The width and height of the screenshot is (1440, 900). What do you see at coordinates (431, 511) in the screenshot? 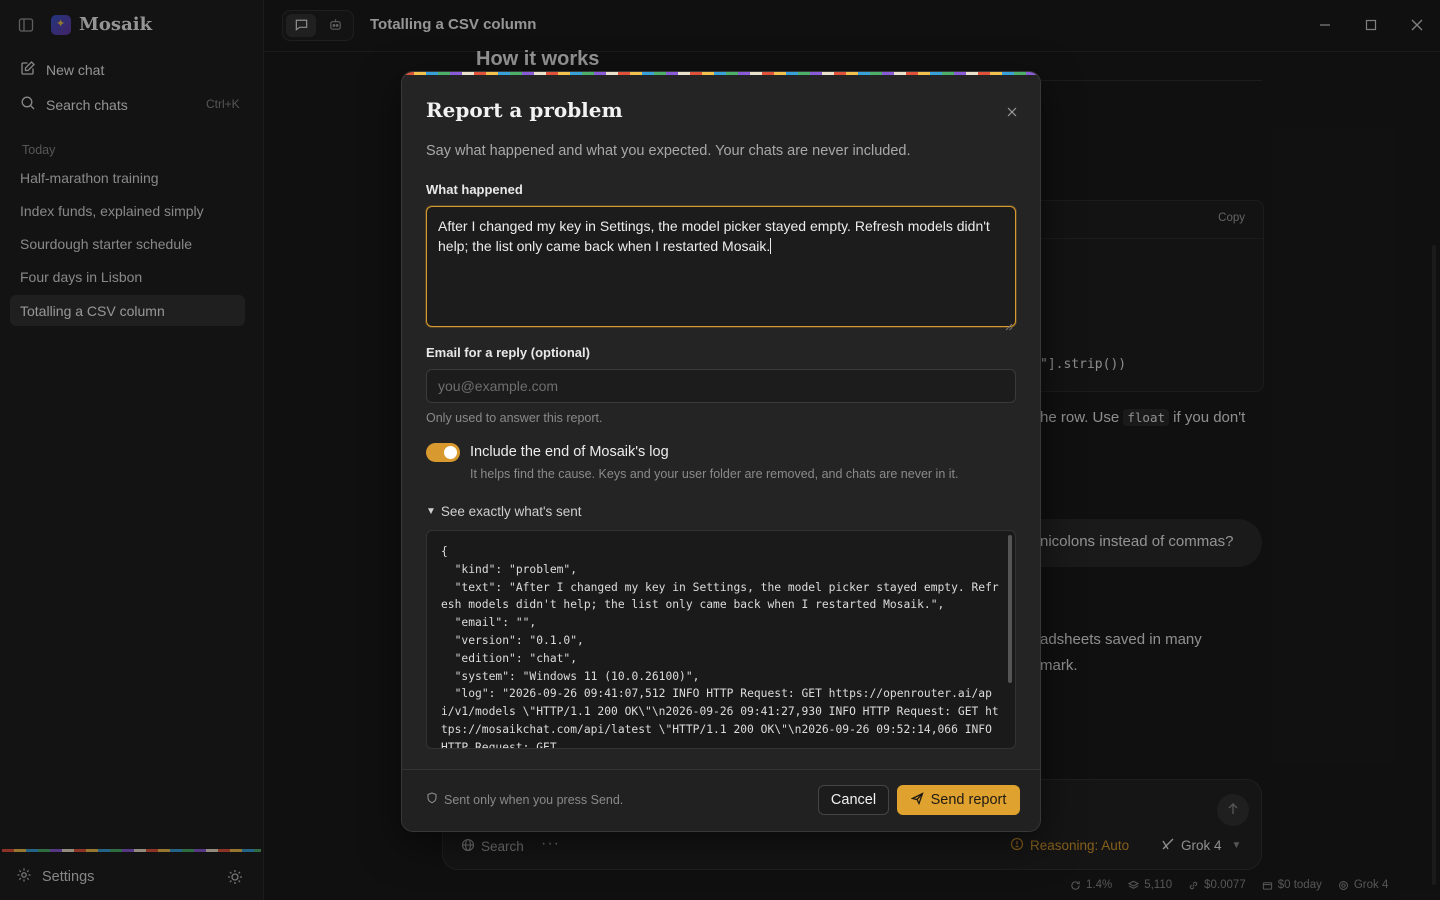
I see `triangle-down-icon: ▼` at bounding box center [431, 511].